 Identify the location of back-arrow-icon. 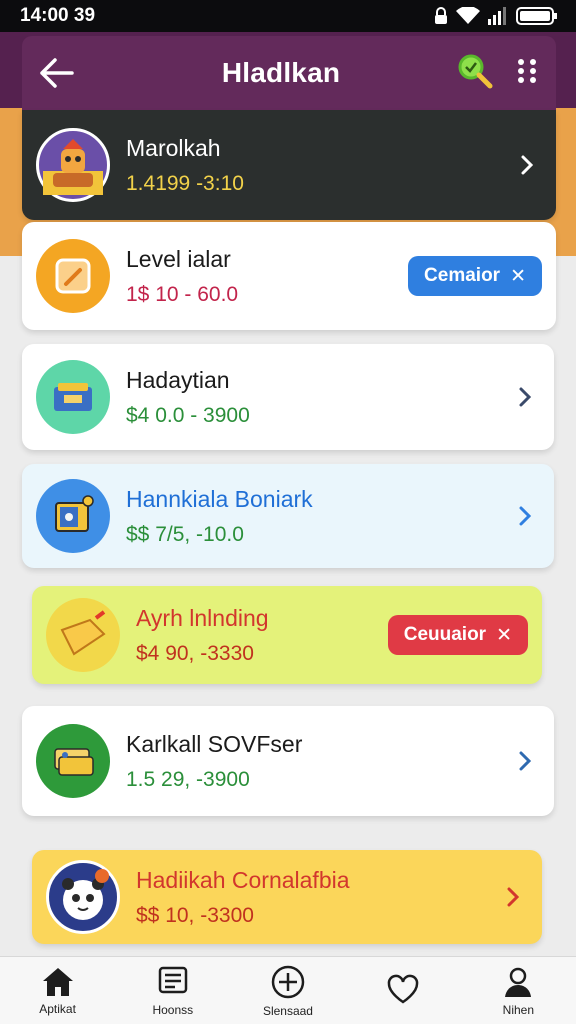
(57, 73).